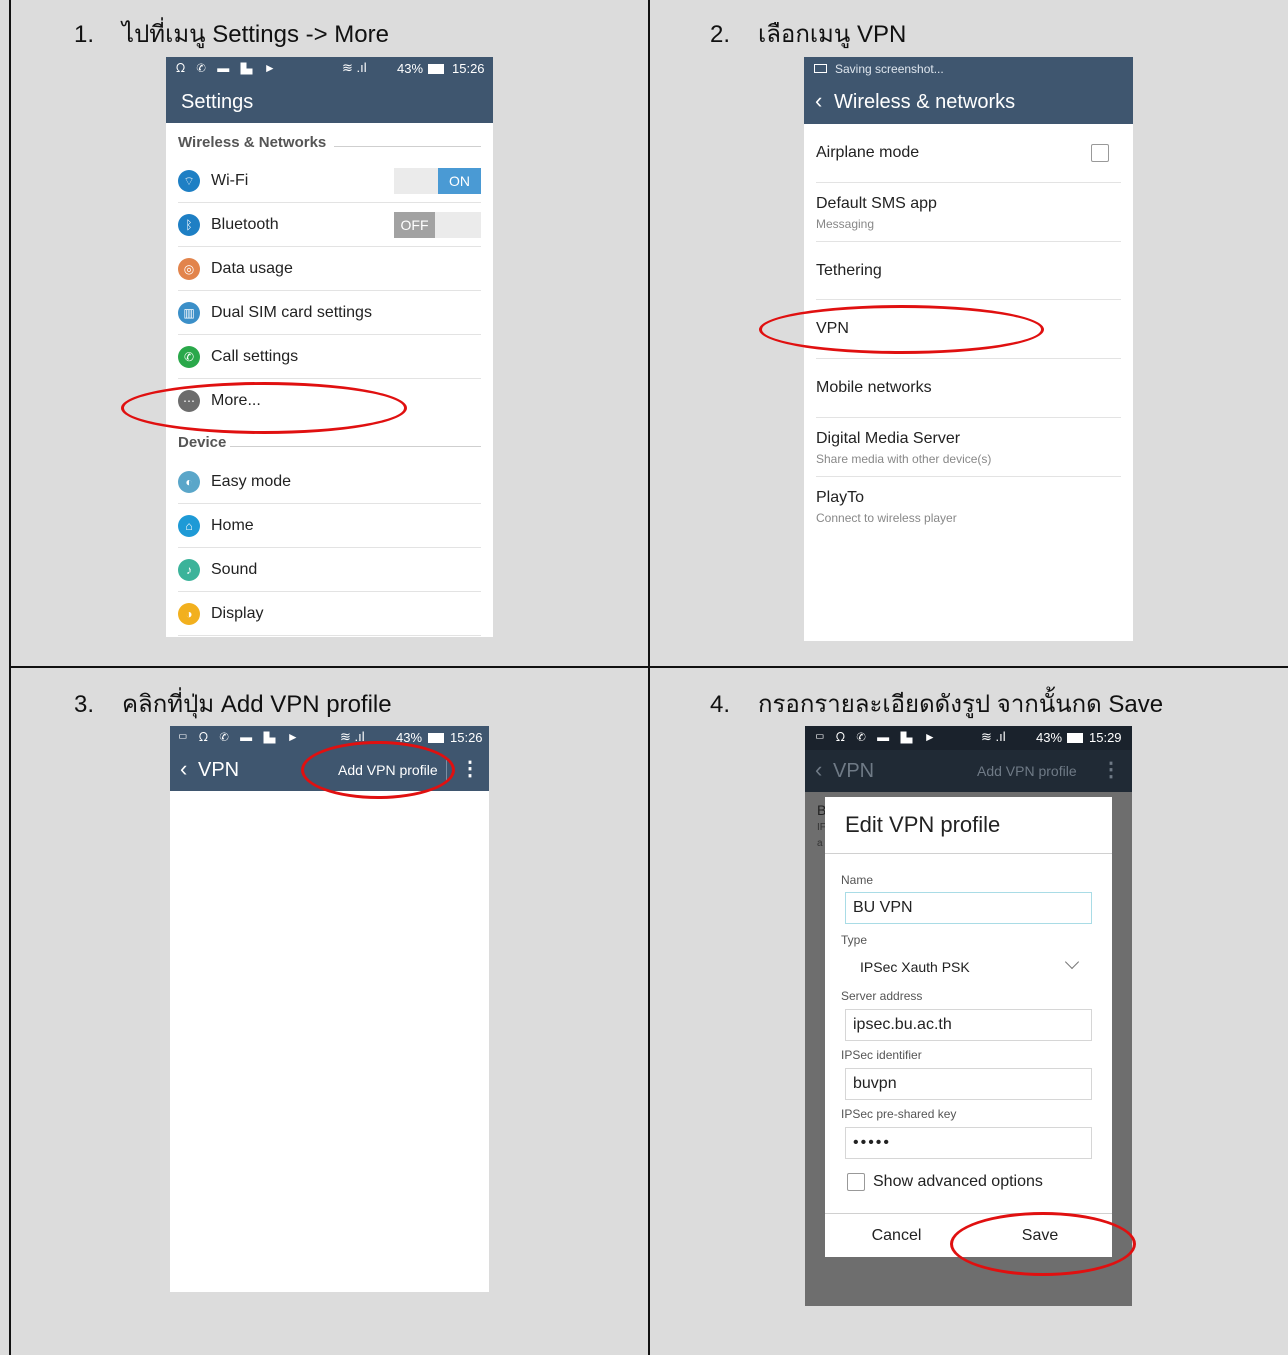 The height and width of the screenshot is (1355, 1288). I want to click on ipsec-identifier-label: IPSec identifier, so click(881, 1055).